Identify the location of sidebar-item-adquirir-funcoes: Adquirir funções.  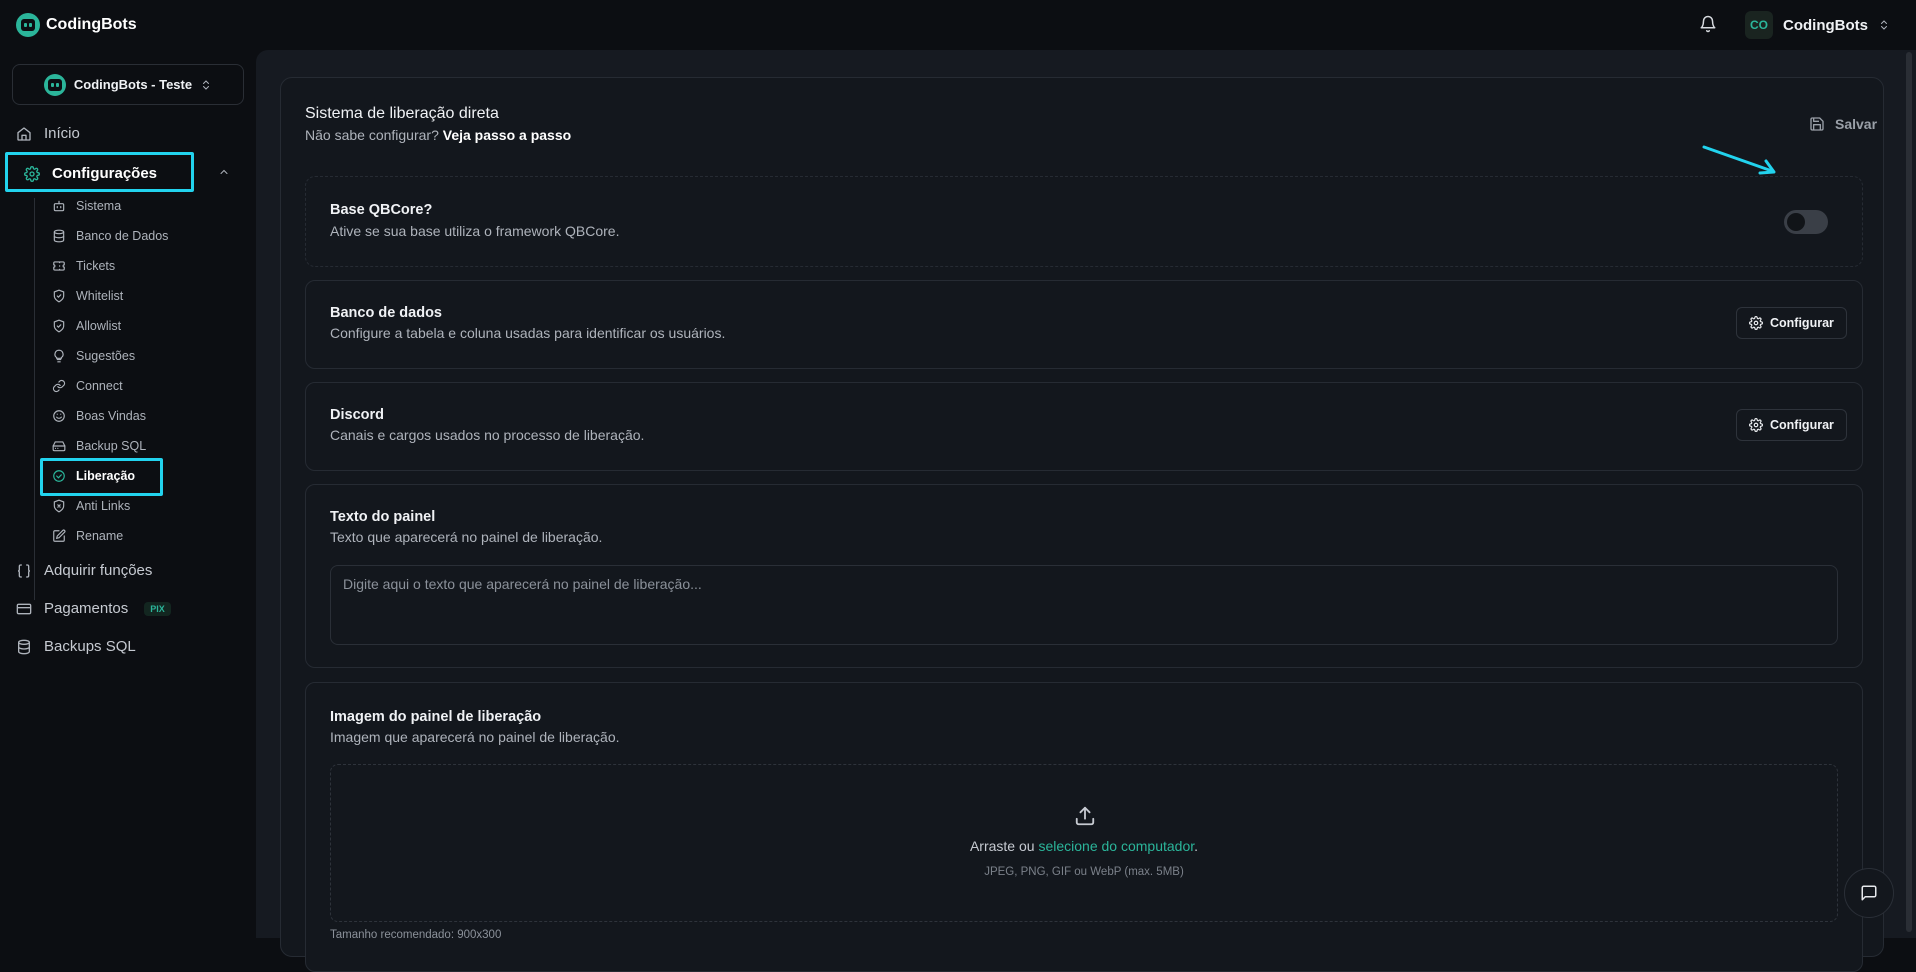
(84, 570).